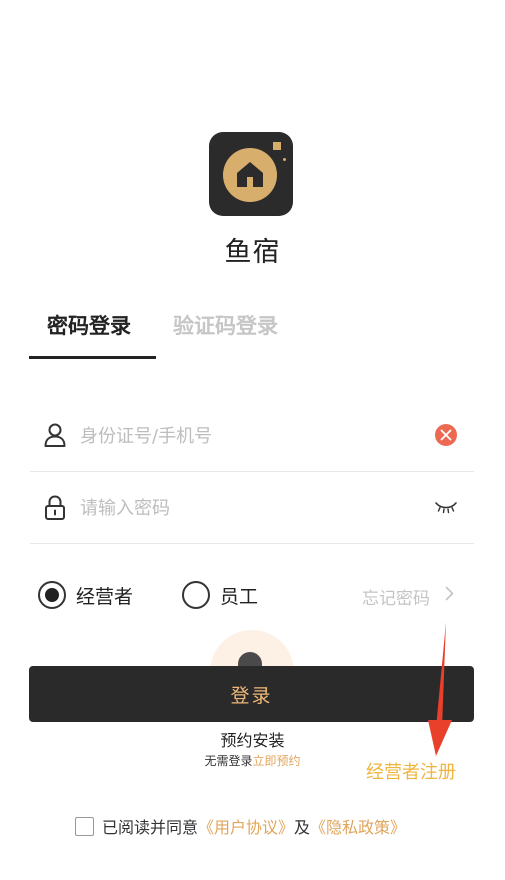  I want to click on tab-sms-login: 验证码登录, so click(225, 325).